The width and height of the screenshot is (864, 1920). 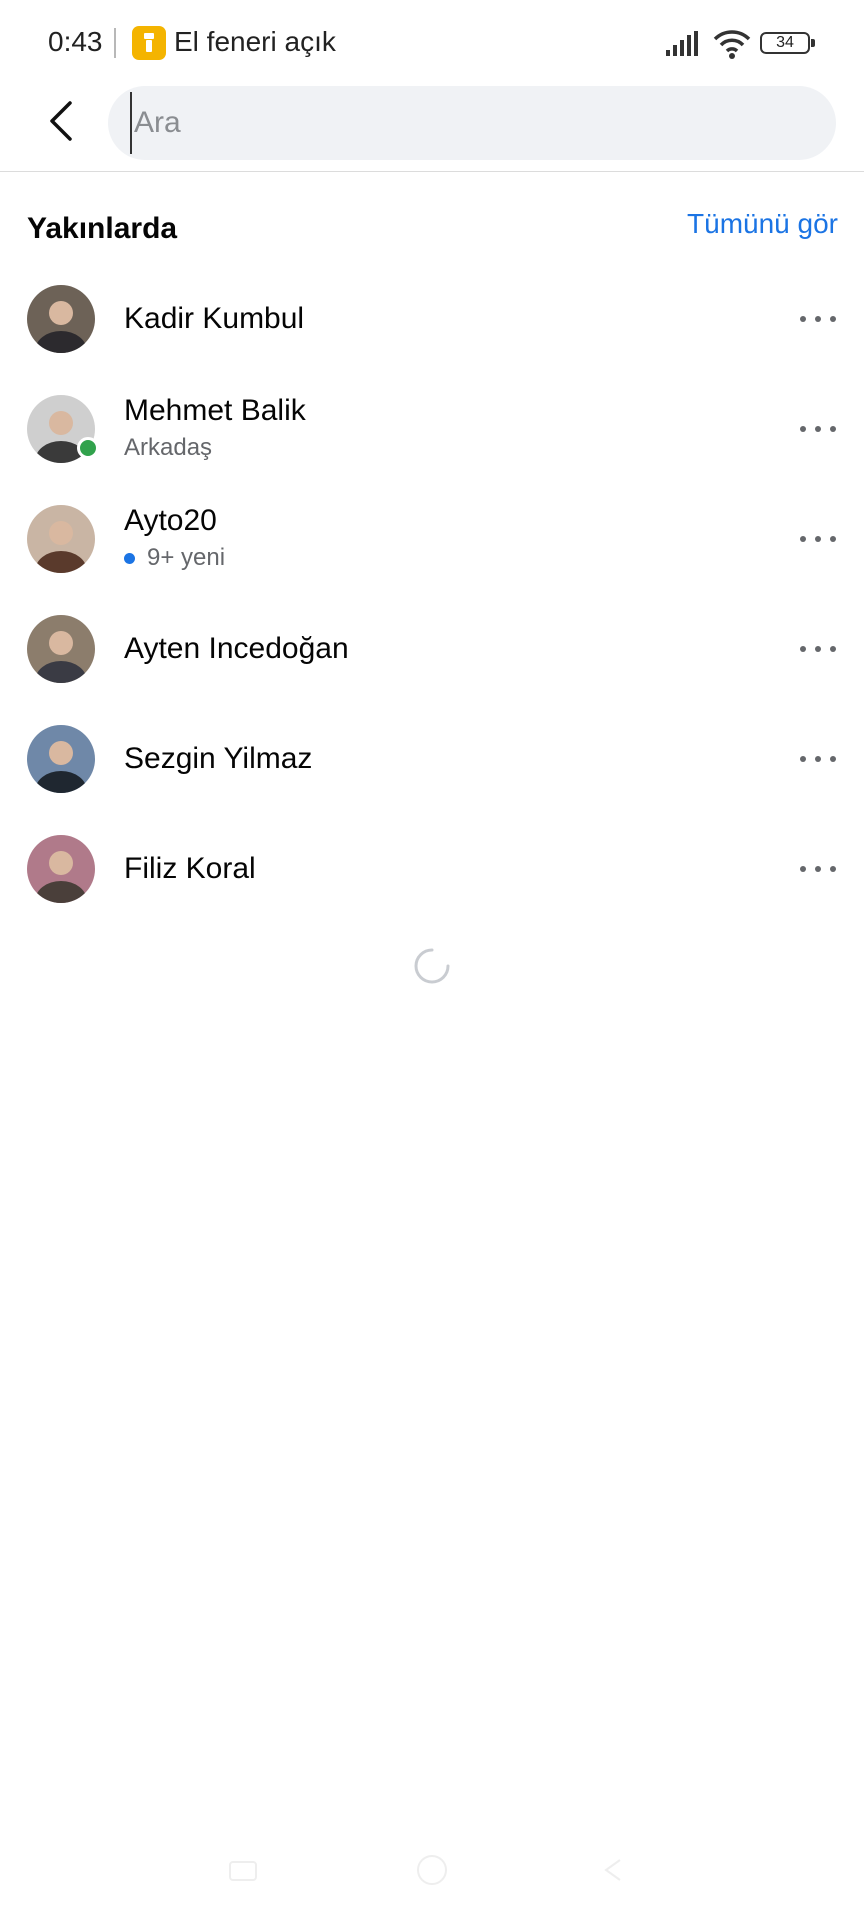 What do you see at coordinates (682, 43) in the screenshot?
I see `signal-icon` at bounding box center [682, 43].